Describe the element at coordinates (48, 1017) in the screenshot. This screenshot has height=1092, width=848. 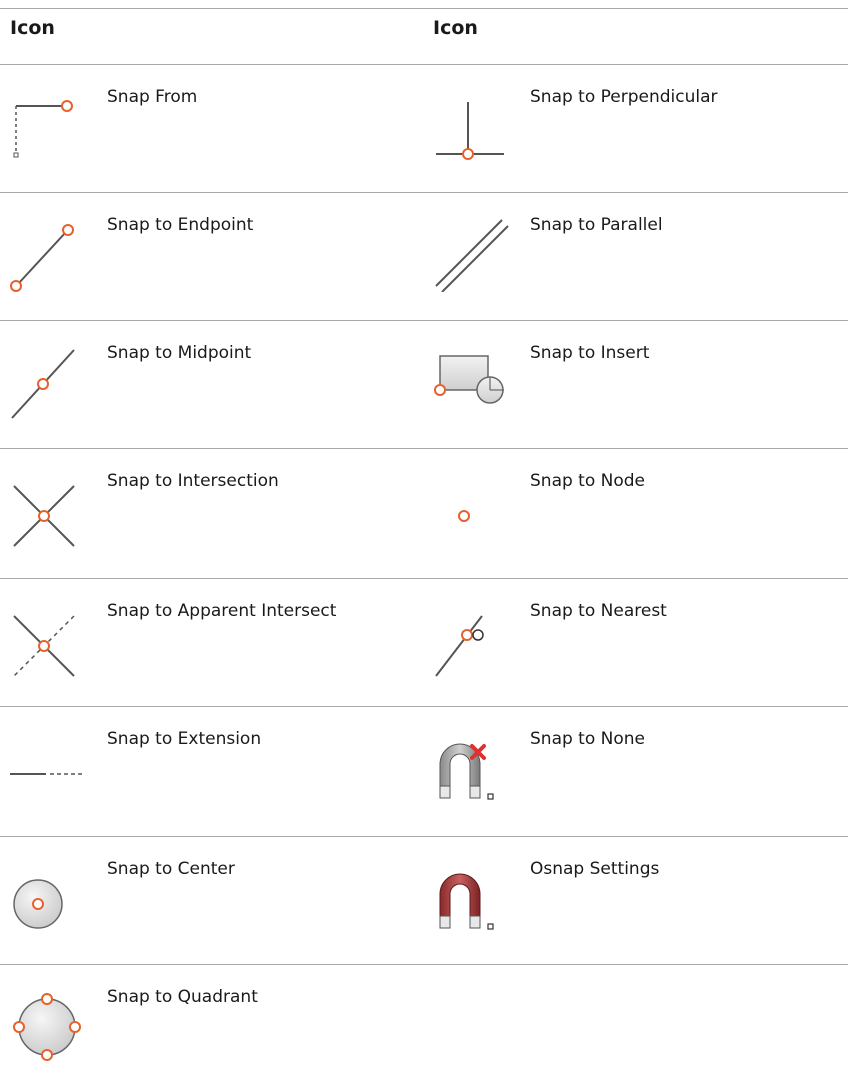
I see `snap-quadrant-icon` at that location.